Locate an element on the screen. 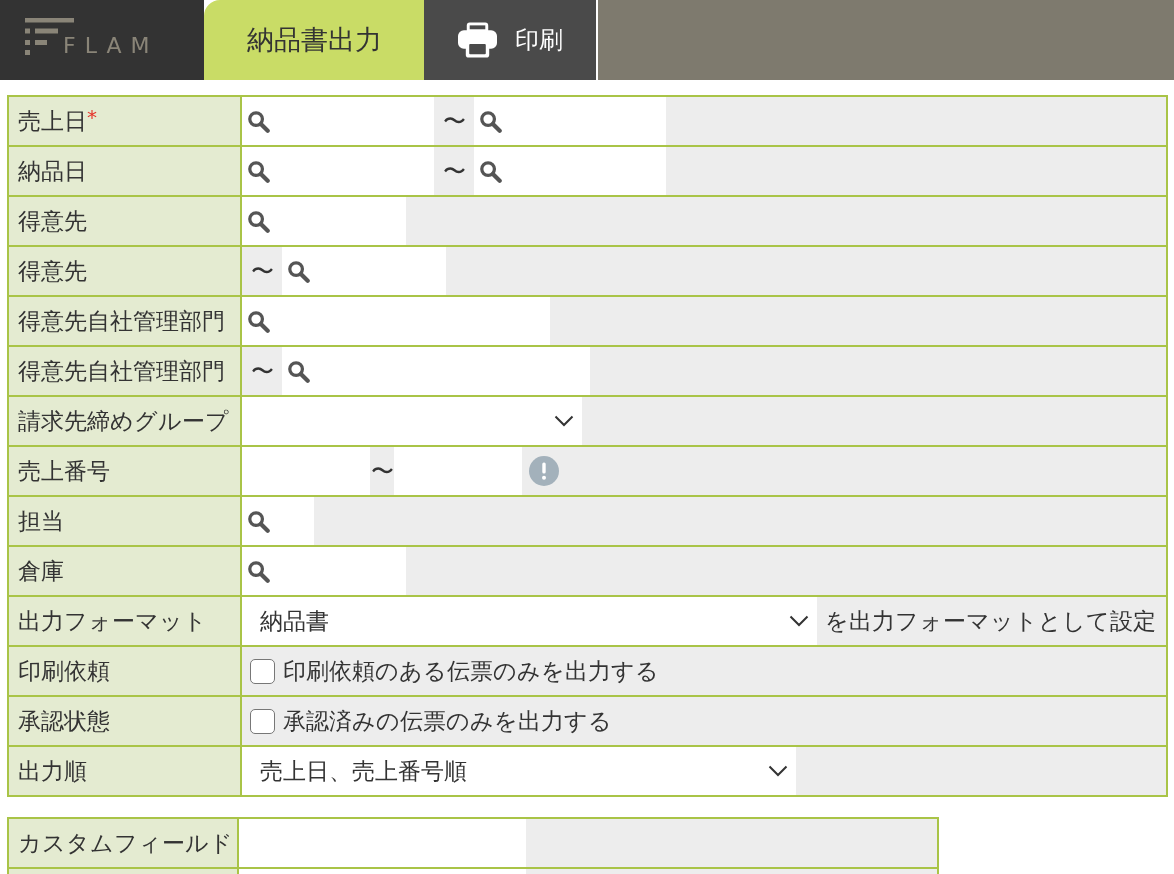  checkbox-label: 承認済みの伝票のみを出力する is located at coordinates (447, 721).